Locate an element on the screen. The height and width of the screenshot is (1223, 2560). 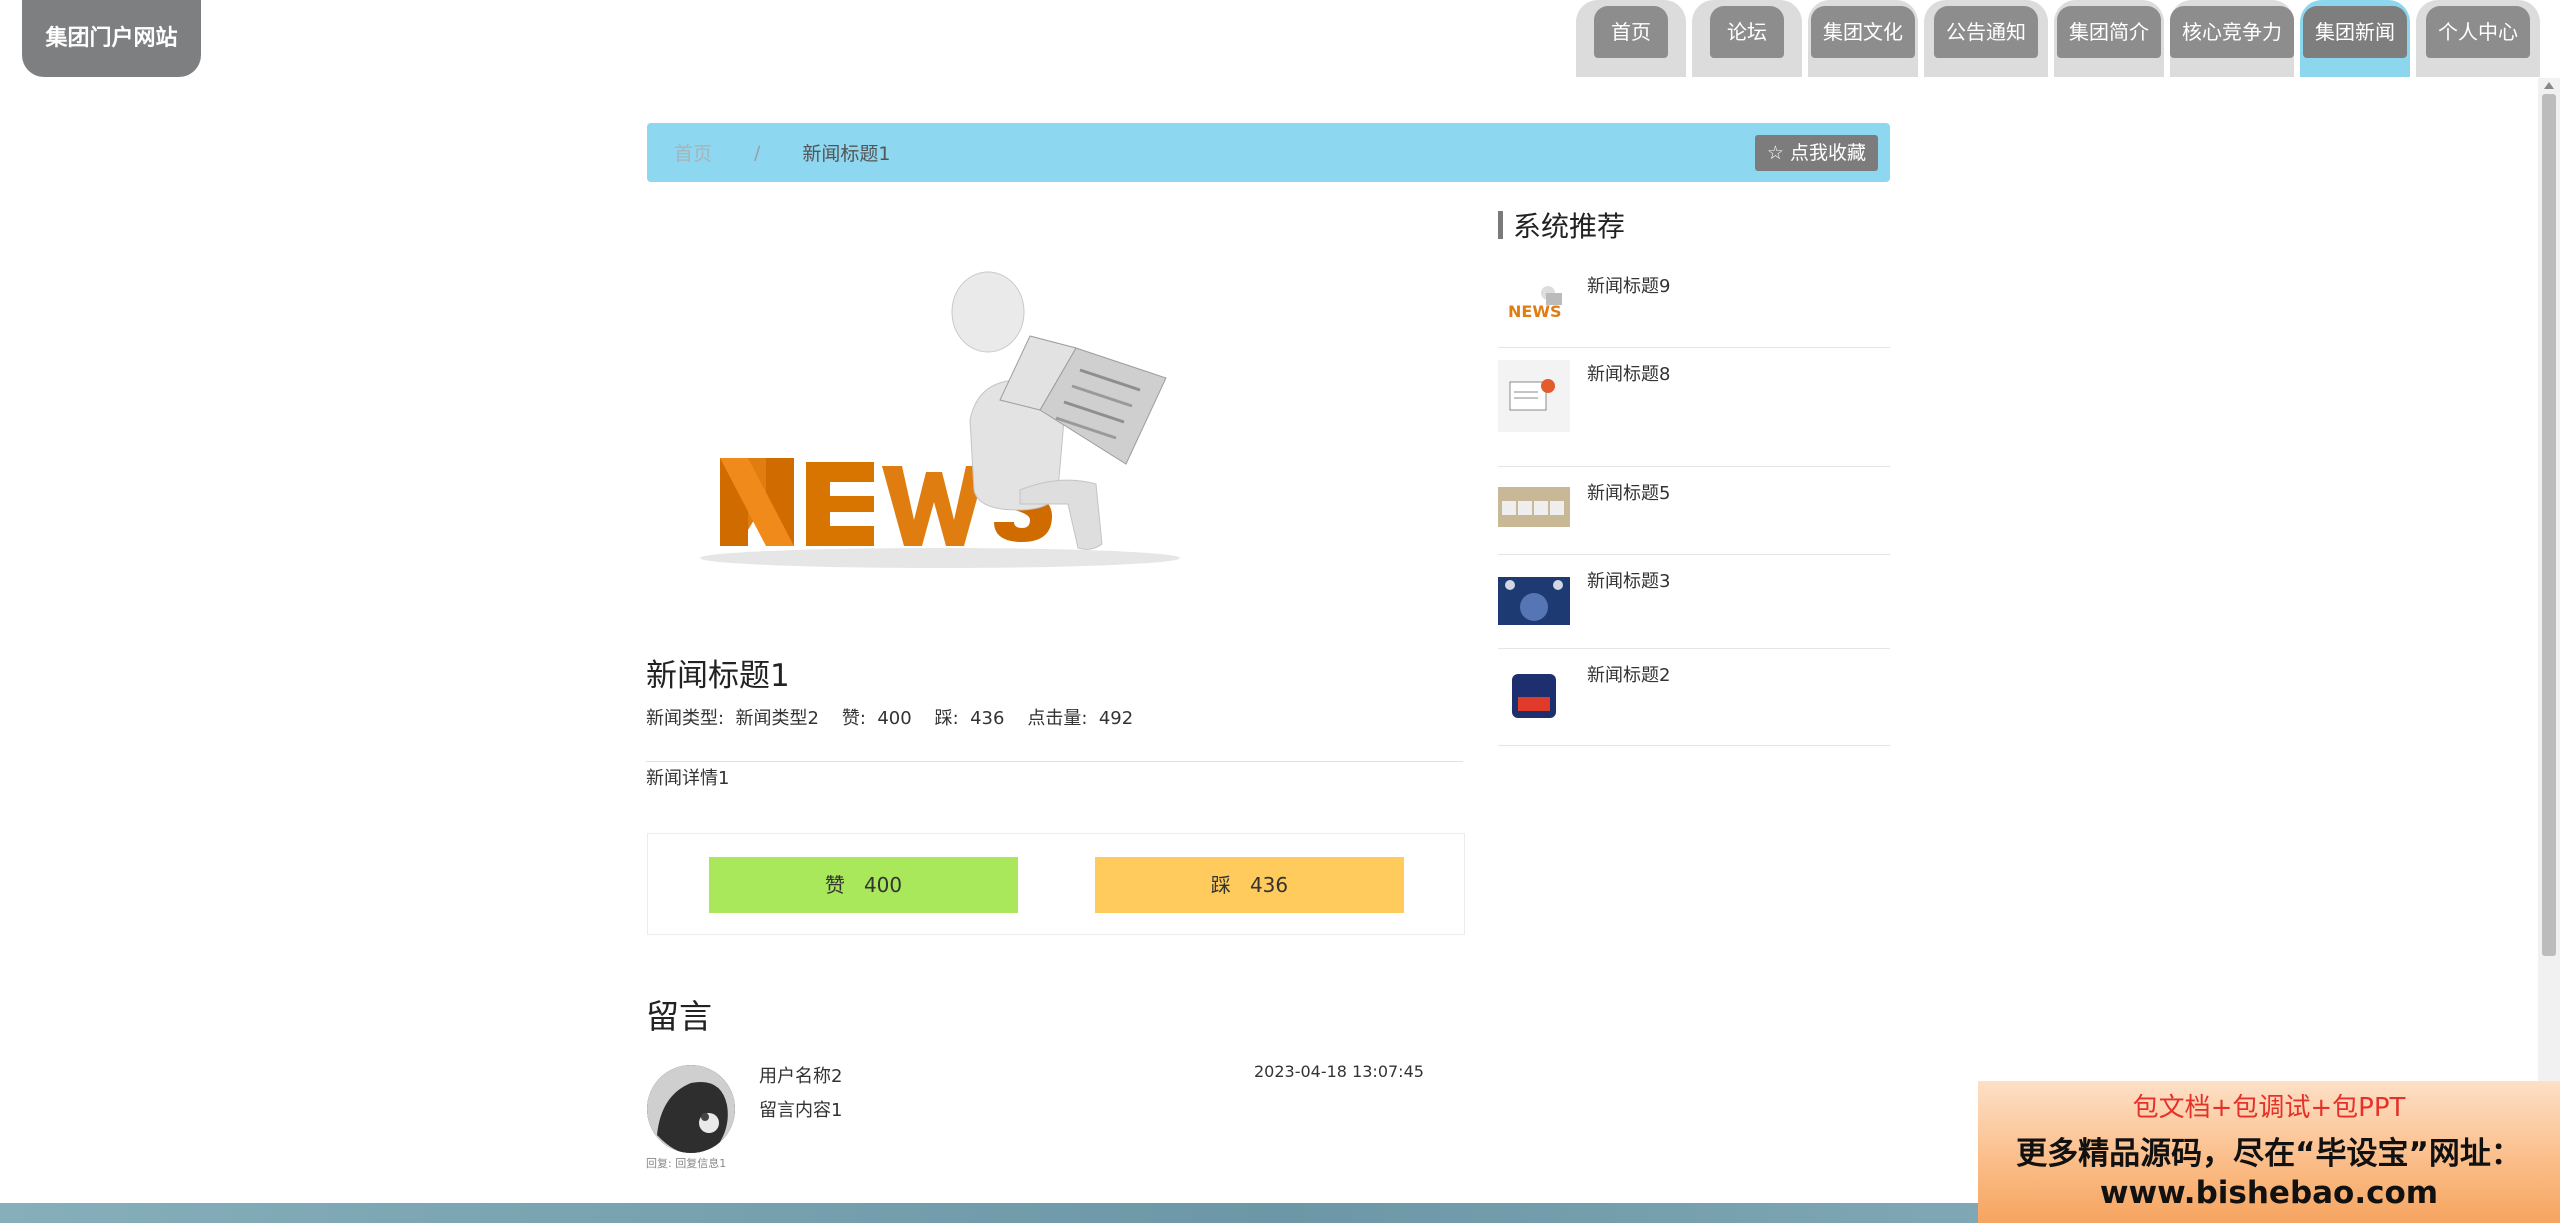
watermark-line2: 更多精品源码，尽在“毕设宝”网址： is located at coordinates (2269, 1154).